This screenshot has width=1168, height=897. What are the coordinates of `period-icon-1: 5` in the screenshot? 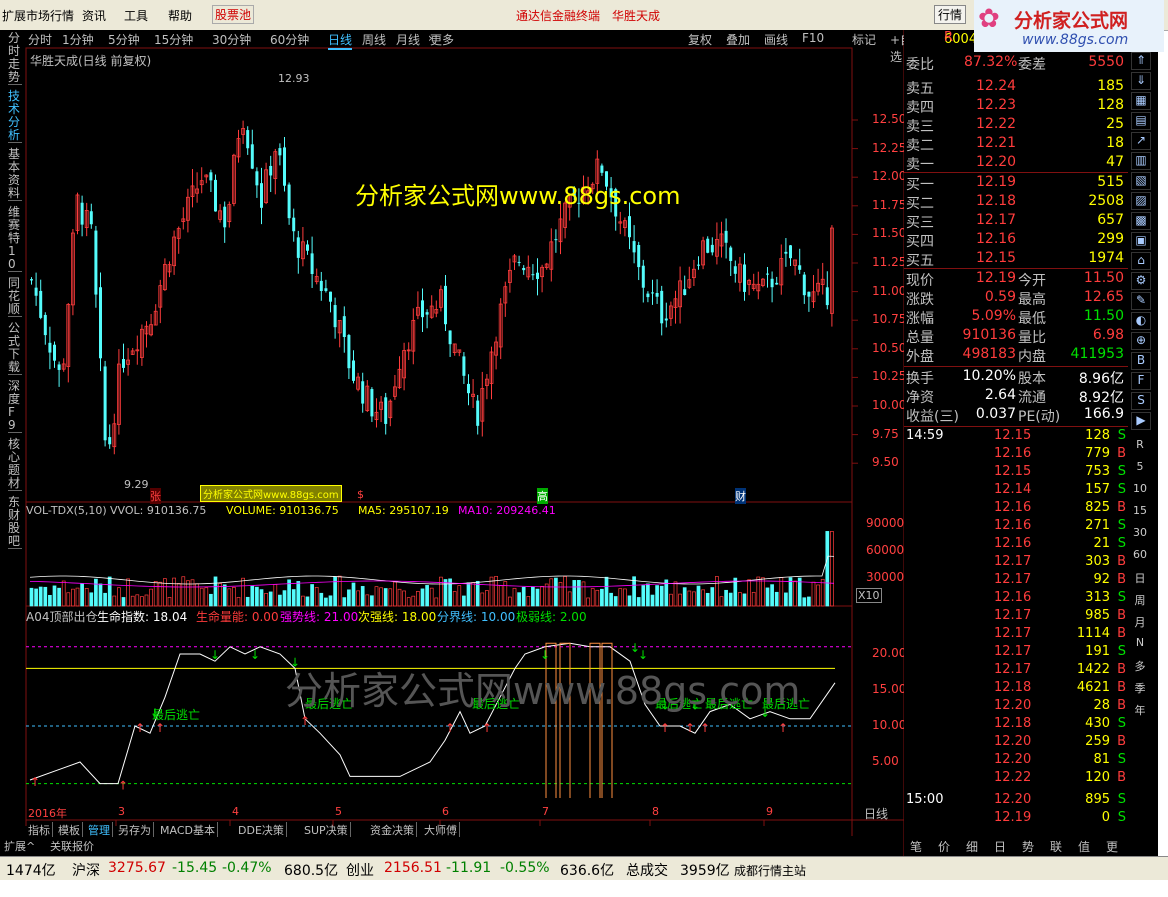 It's located at (1140, 466).